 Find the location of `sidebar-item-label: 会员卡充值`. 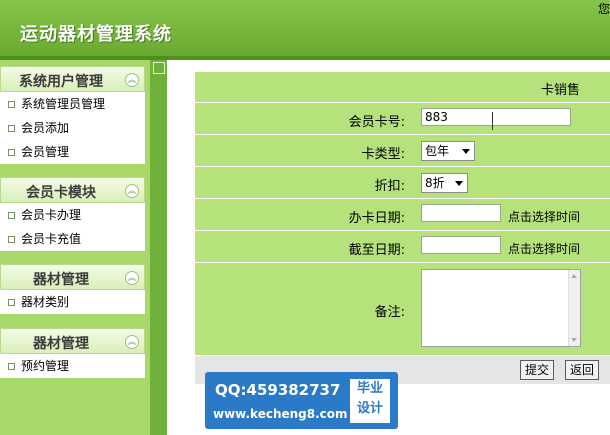

sidebar-item-label: 会员卡充值 is located at coordinates (51, 239).